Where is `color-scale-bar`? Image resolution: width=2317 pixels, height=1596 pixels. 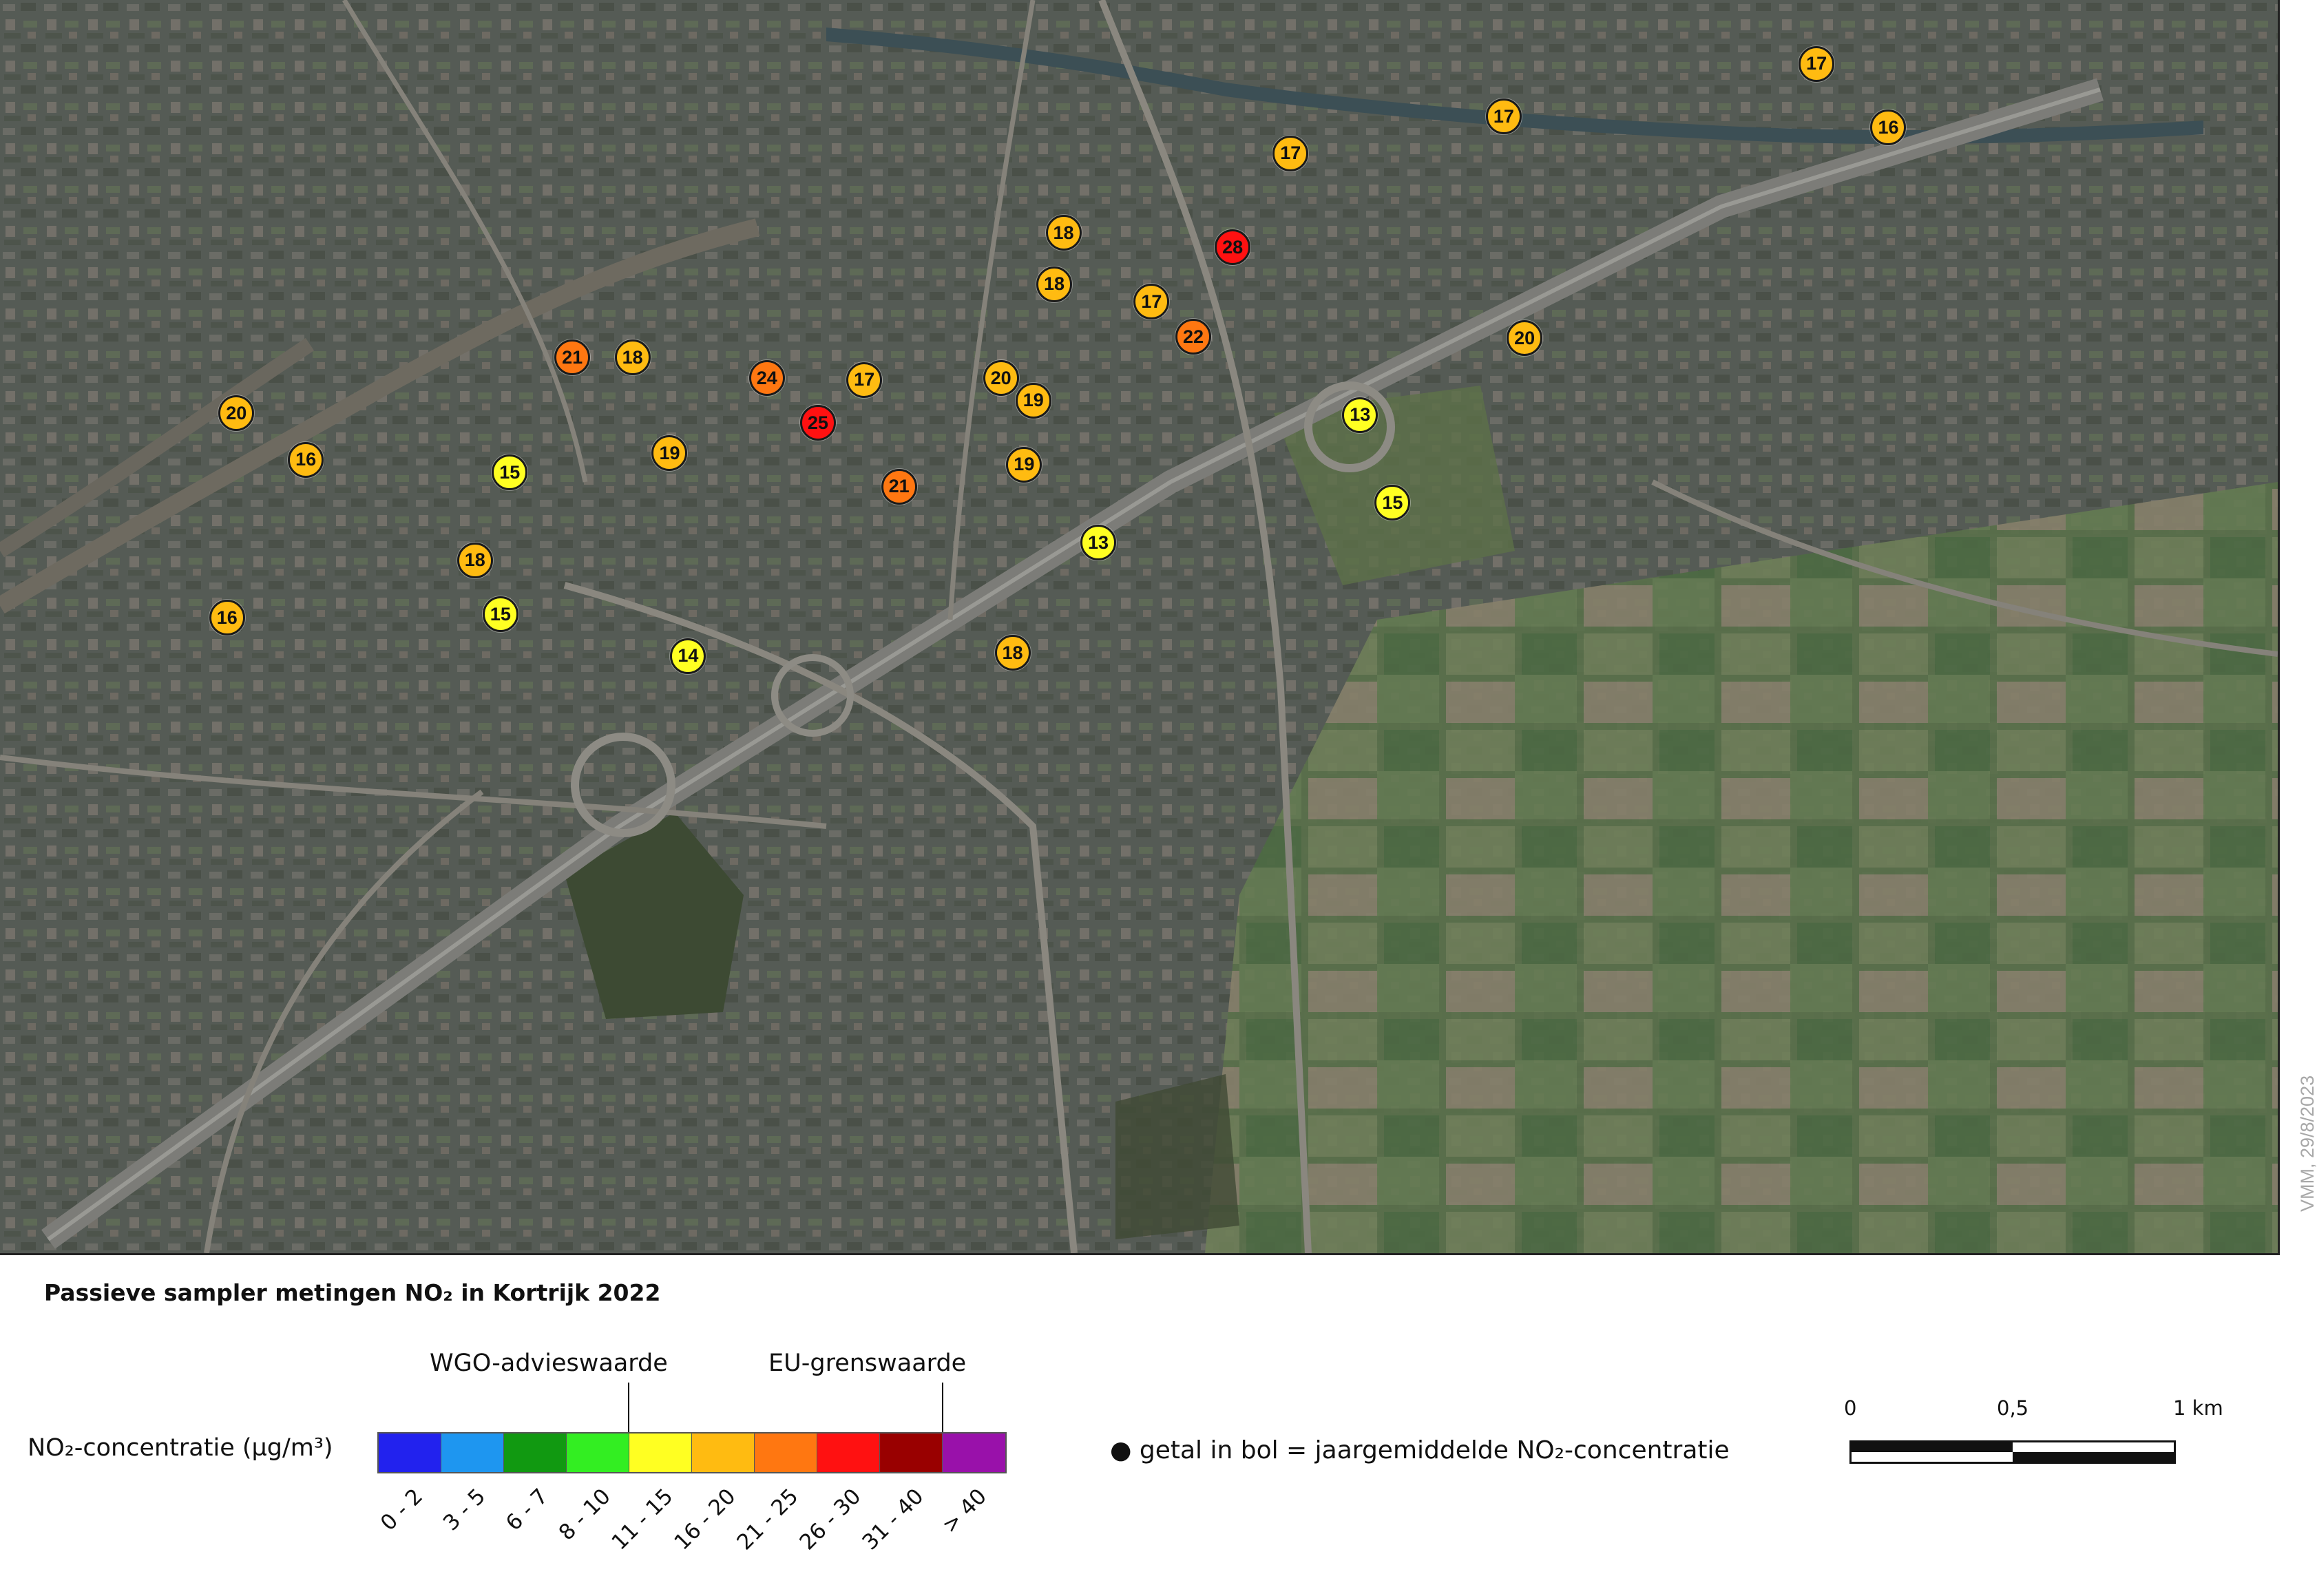
color-scale-bar is located at coordinates (692, 1452).